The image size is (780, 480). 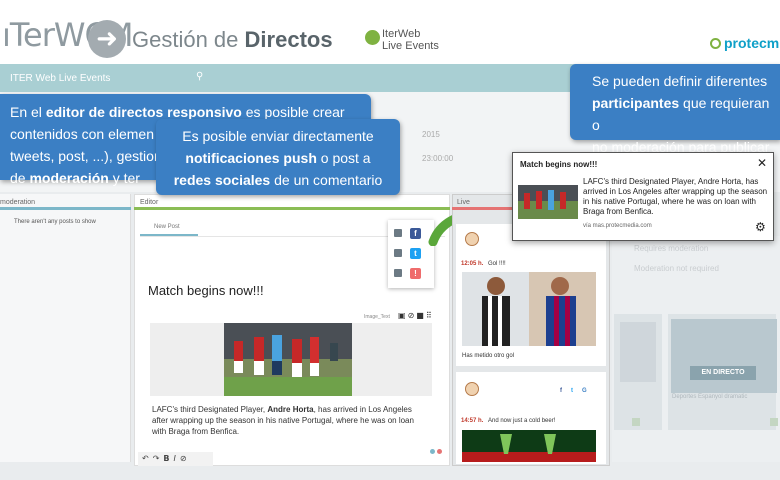 I want to click on post-text: And now just a cold beer!, so click(x=522, y=421).